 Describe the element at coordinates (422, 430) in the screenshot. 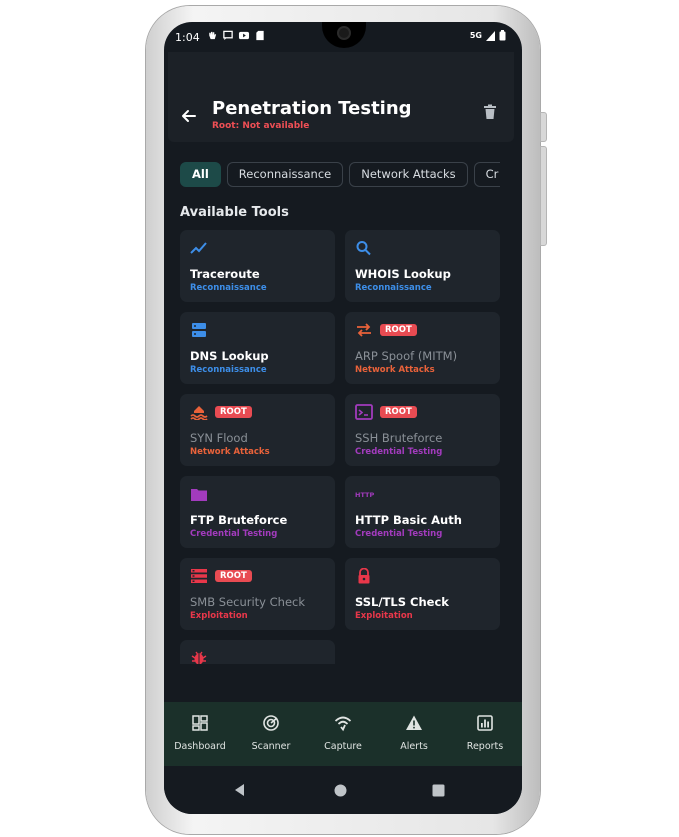

I see `tool-card-ssh-bruteforce: ROOT SSH Bruteforce Credential Testing` at that location.